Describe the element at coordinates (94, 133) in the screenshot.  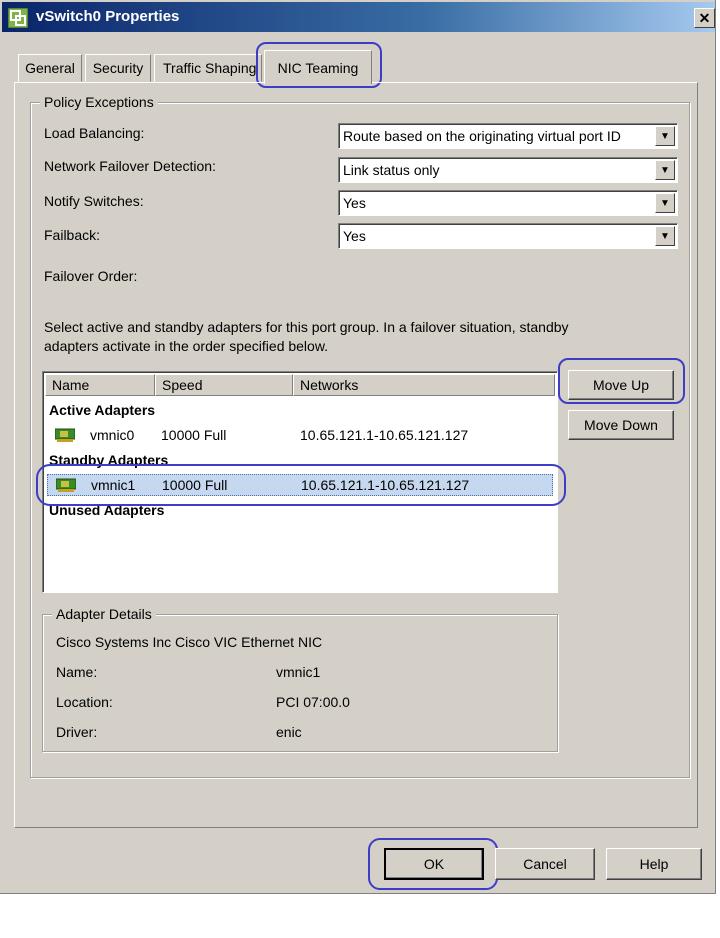
I see `load-balancing-label: Load Balancing:` at that location.